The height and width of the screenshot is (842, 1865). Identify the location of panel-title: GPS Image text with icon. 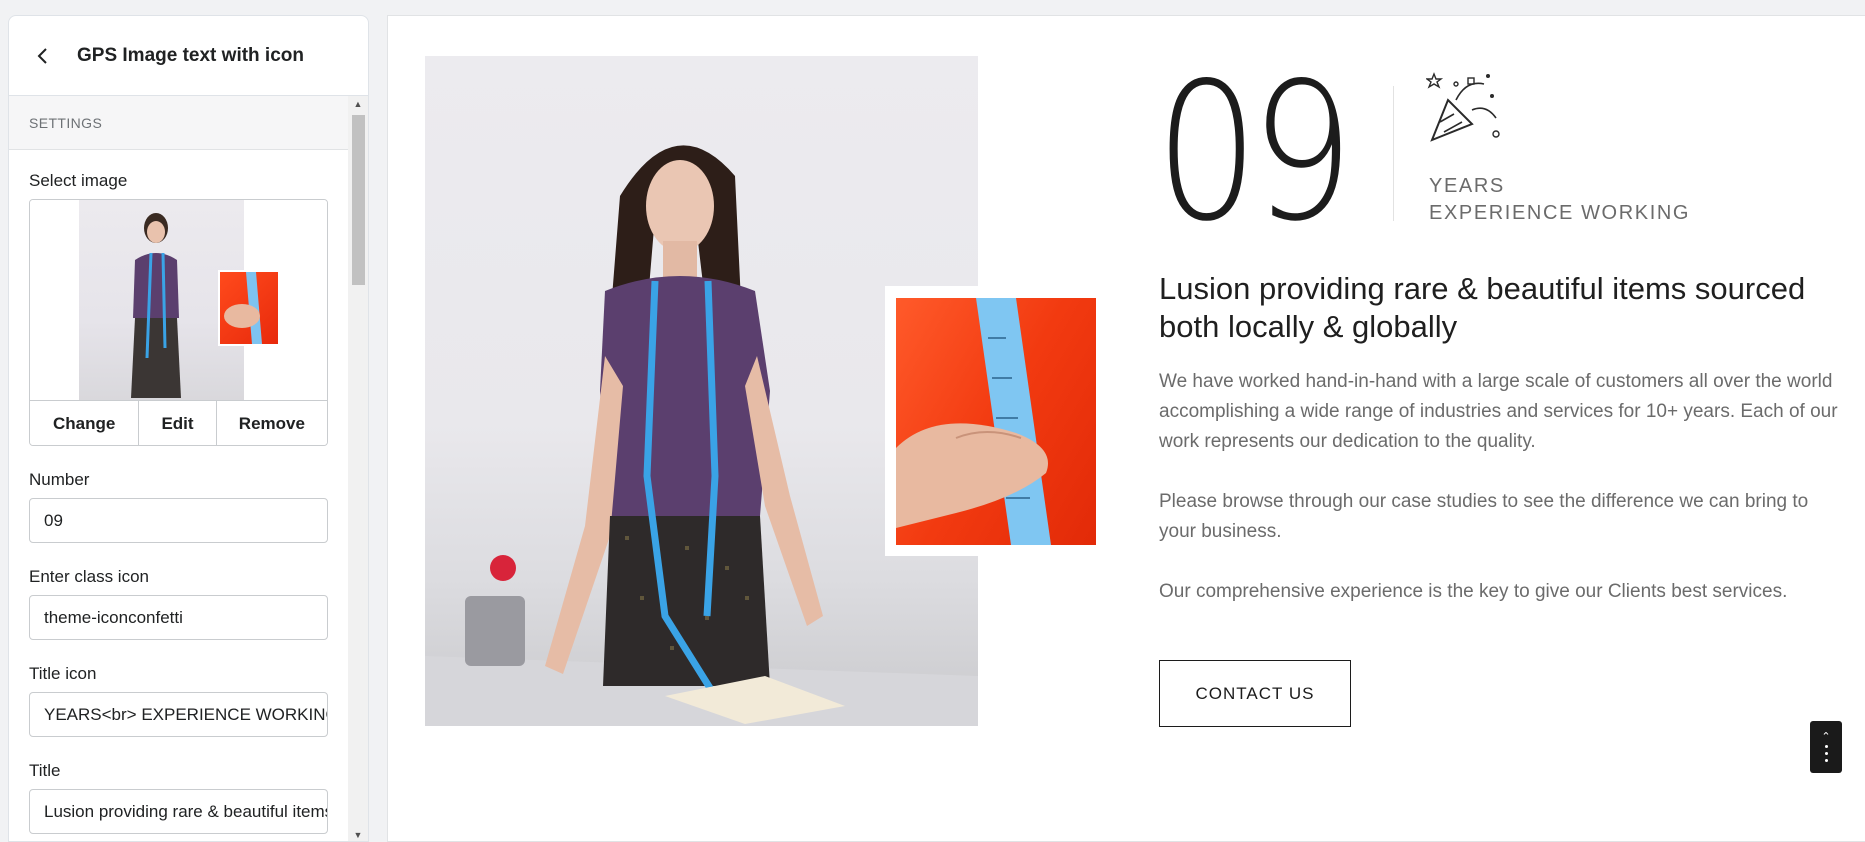
(190, 55).